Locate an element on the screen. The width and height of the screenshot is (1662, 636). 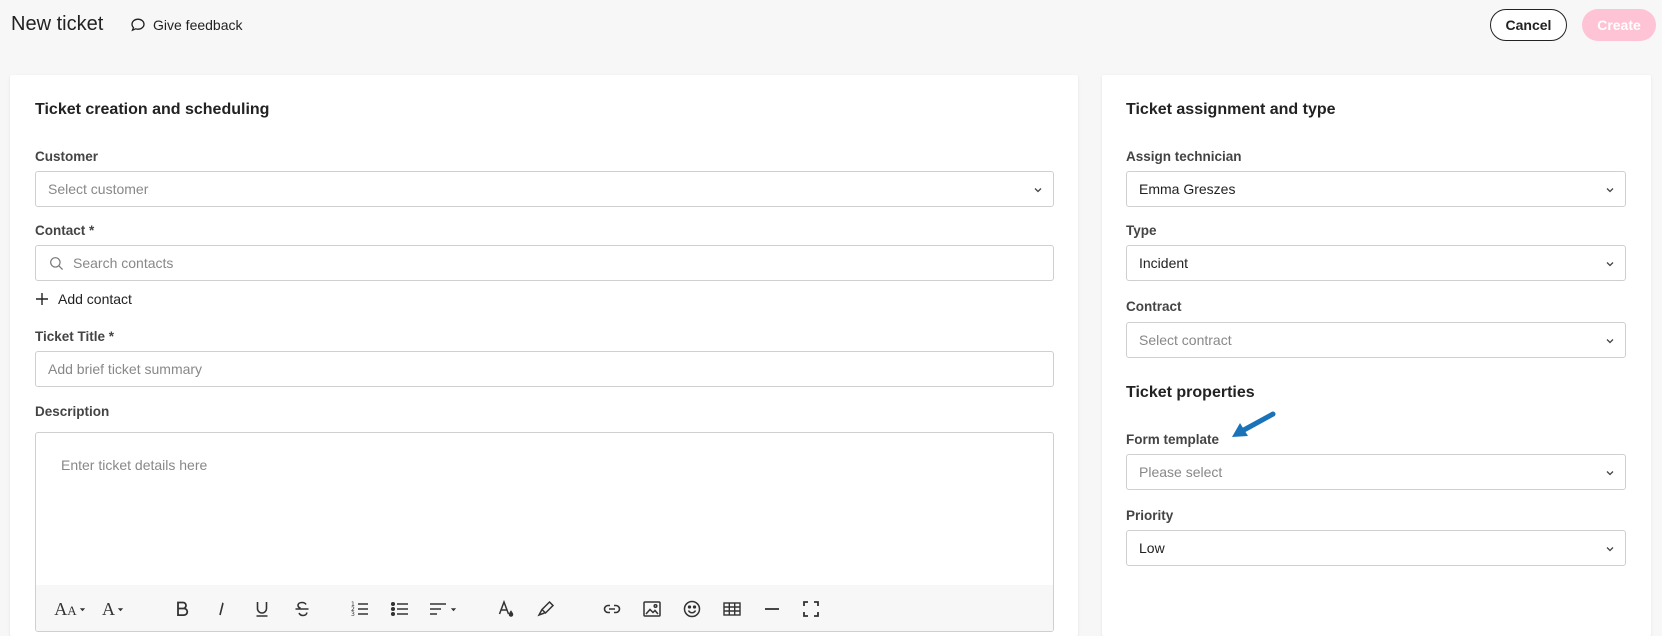
italic-icon is located at coordinates (221, 609).